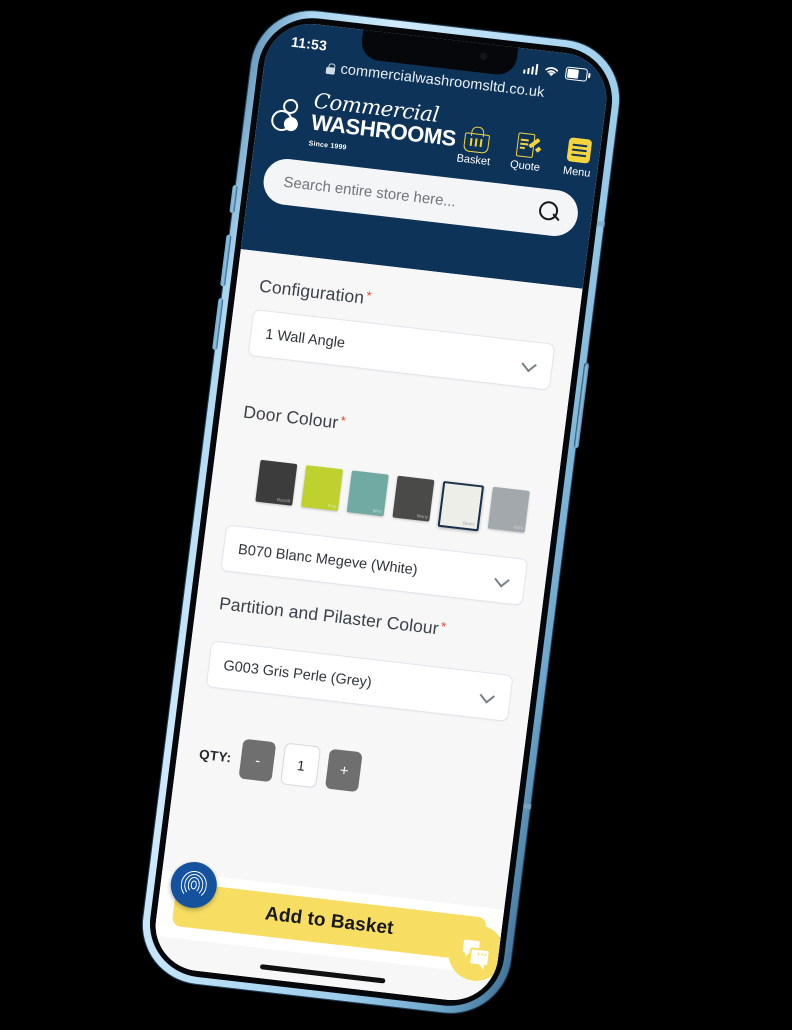 The width and height of the screenshot is (792, 1030). What do you see at coordinates (413, 498) in the screenshot?
I see `colour-swatch: Marq` at bounding box center [413, 498].